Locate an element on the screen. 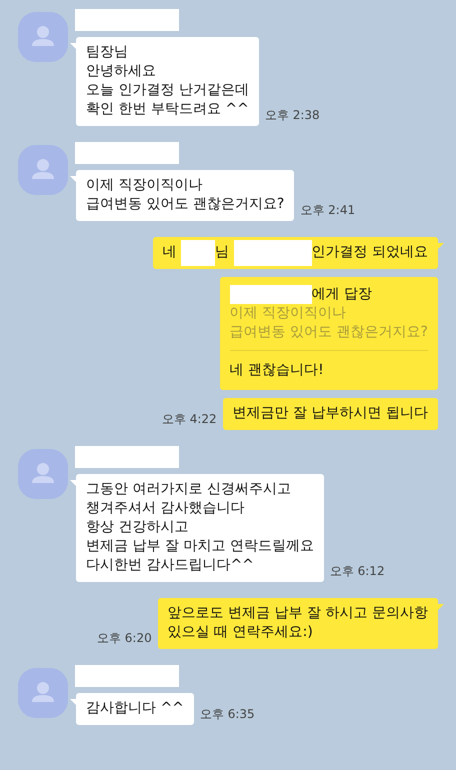 The width and height of the screenshot is (456, 770). message-time: 오후 2:41 is located at coordinates (328, 210).